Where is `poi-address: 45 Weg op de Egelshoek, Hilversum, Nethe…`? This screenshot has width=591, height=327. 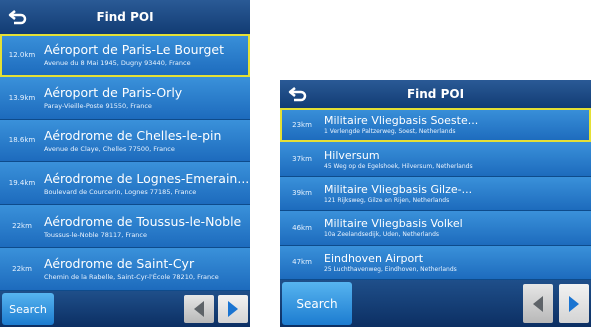 poi-address: 45 Weg op de Egelshoek, Hilversum, Nethe… is located at coordinates (398, 166).